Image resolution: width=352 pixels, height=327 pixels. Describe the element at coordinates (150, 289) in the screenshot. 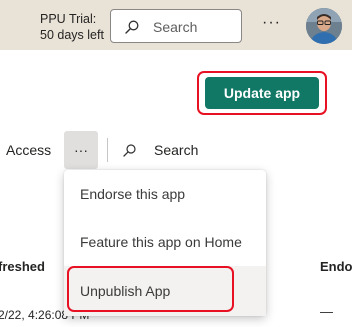

I see `unpublish-app-highlight` at that location.